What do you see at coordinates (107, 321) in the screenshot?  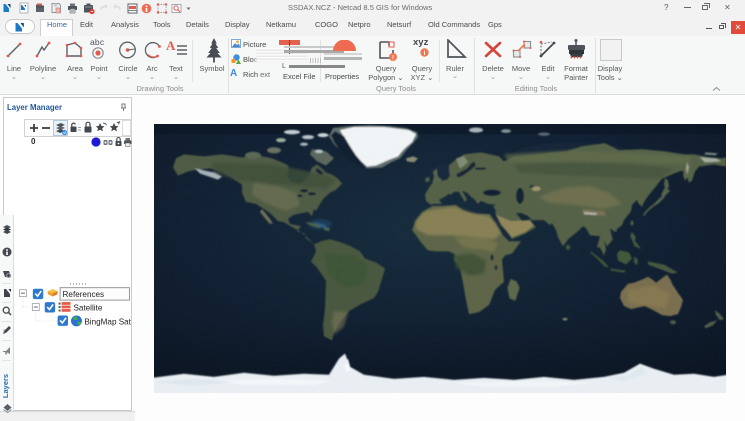 I see `svg-text: BingMap Satellite I` at bounding box center [107, 321].